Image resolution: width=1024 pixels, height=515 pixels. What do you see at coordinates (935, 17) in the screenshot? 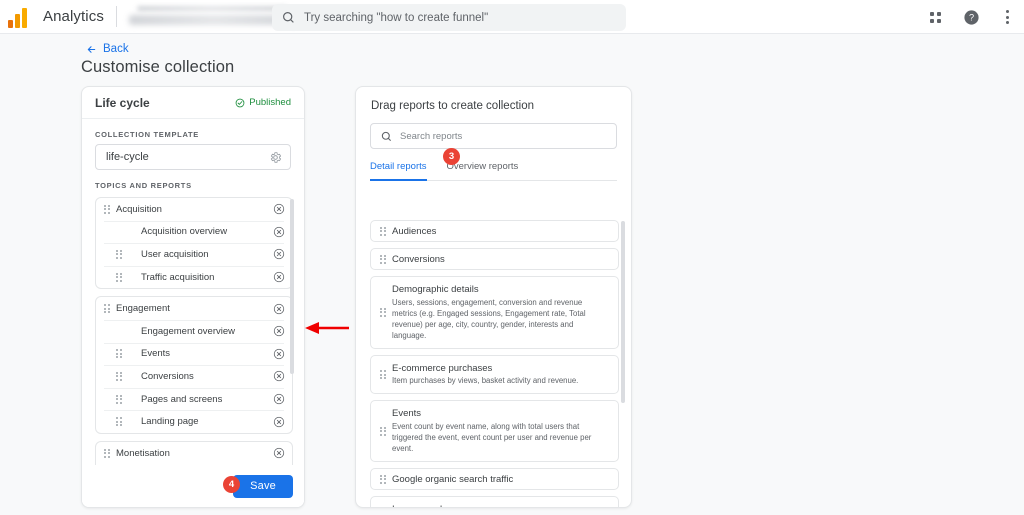
I see `apps-grid-icon` at bounding box center [935, 17].